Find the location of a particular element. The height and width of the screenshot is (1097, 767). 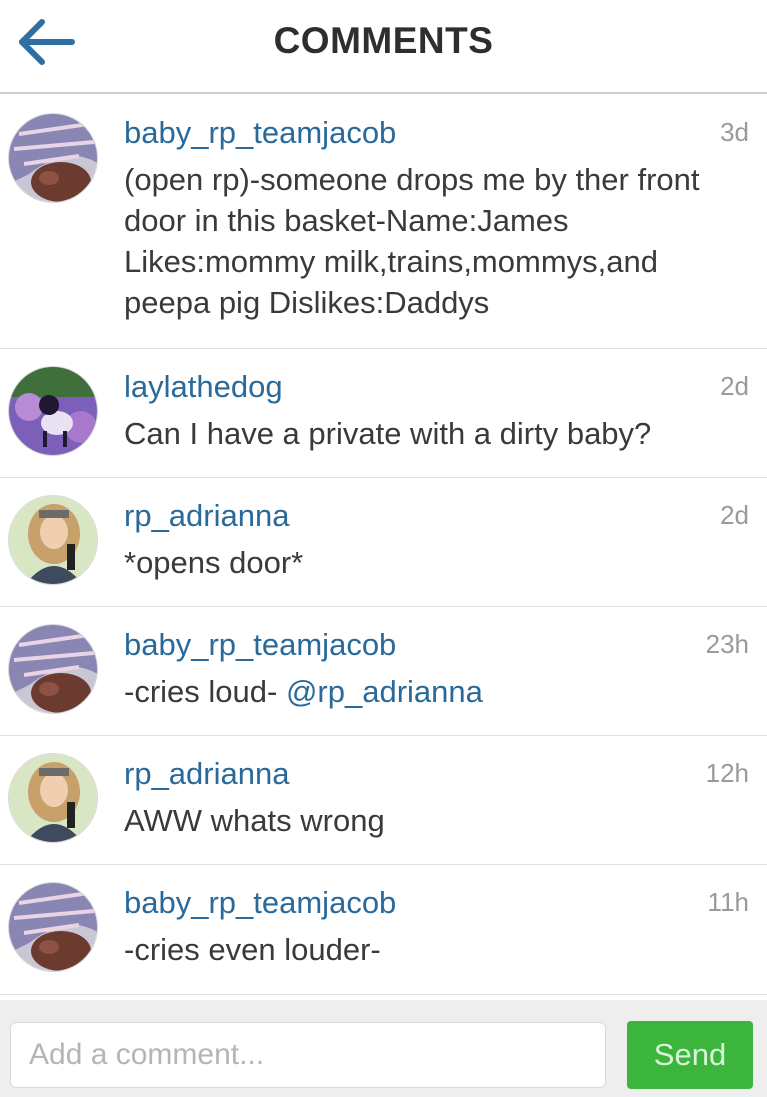

comment-text: Can I have a private with a dirty baby? is located at coordinates (388, 433).